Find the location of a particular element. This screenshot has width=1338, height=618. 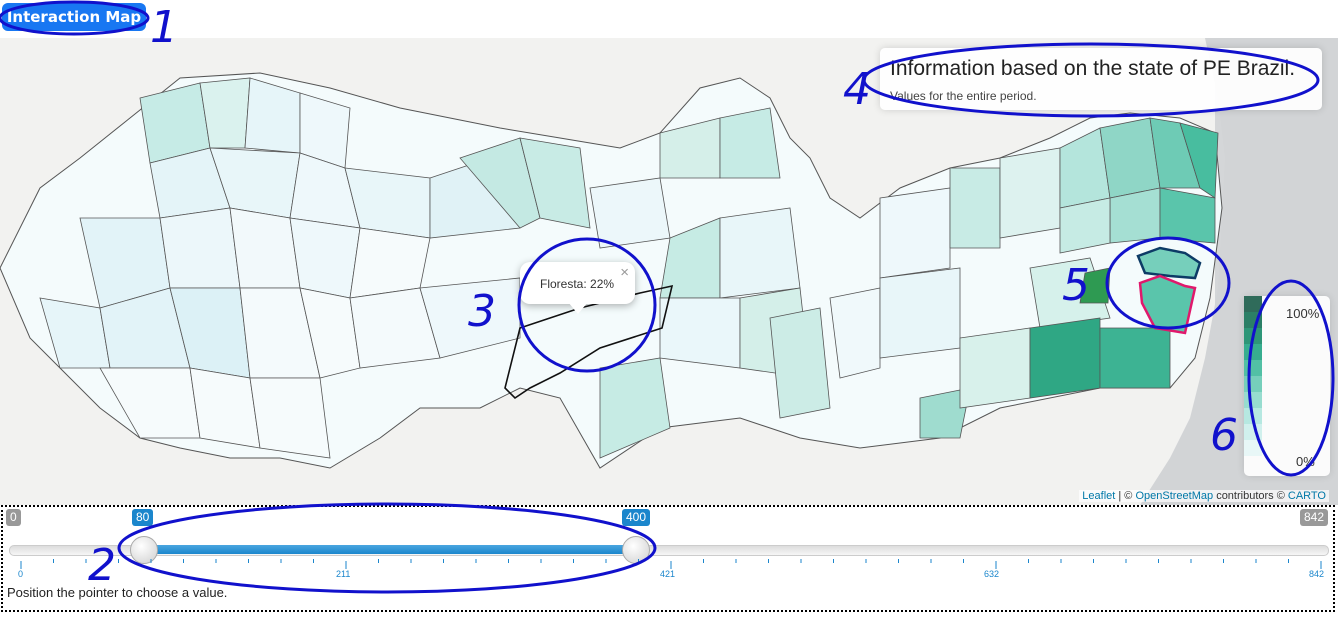

attribution-sep: | © is located at coordinates (1125, 496).